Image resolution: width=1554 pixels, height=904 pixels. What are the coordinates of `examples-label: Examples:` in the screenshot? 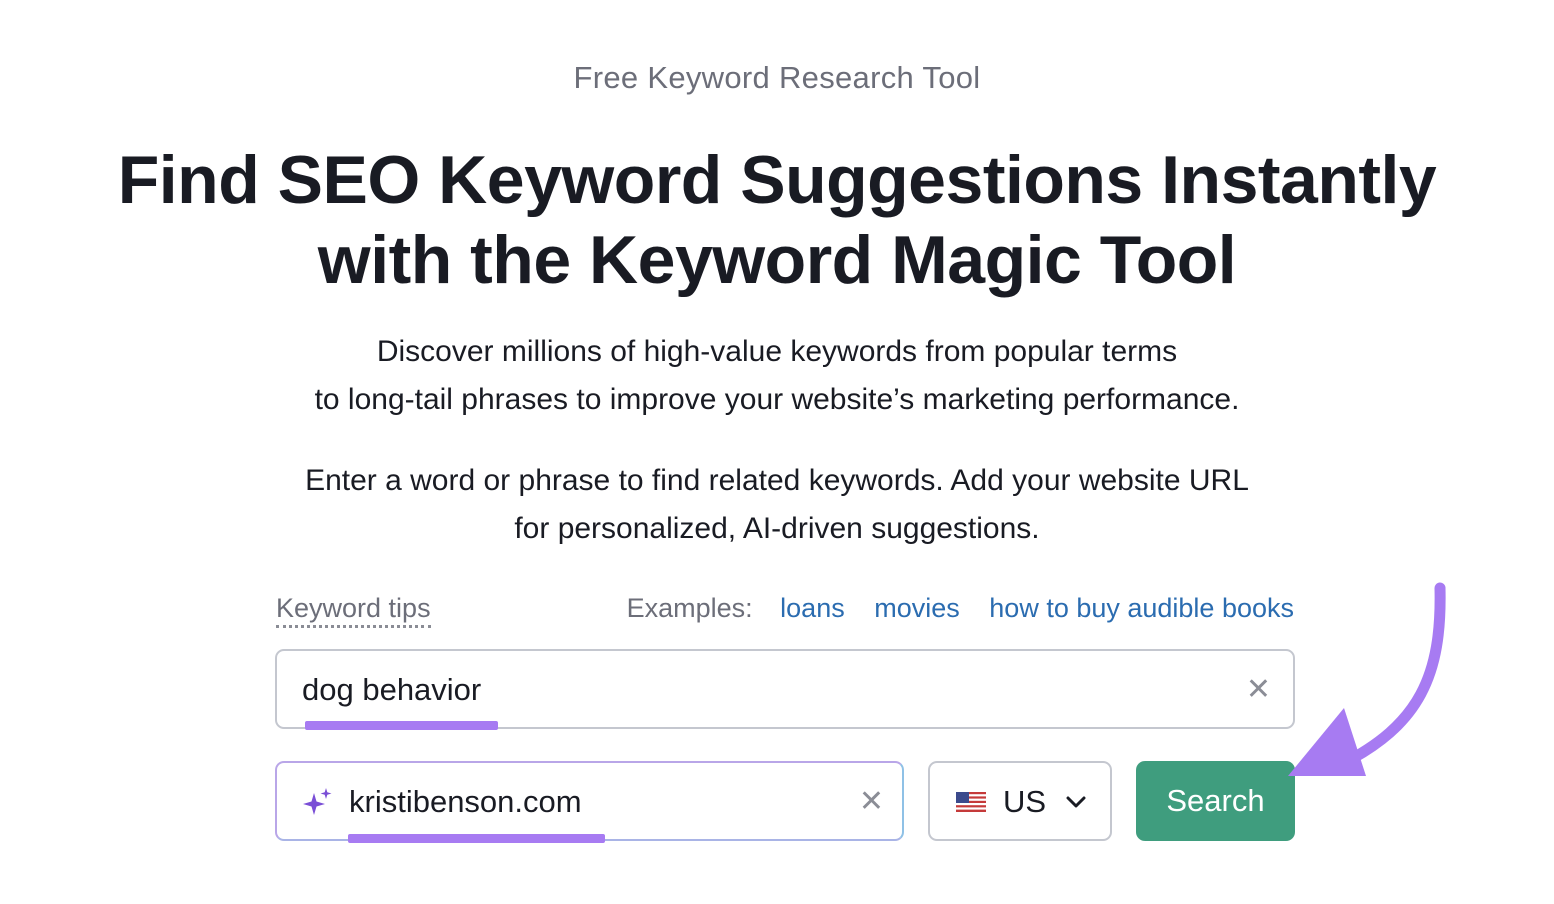 It's located at (689, 608).